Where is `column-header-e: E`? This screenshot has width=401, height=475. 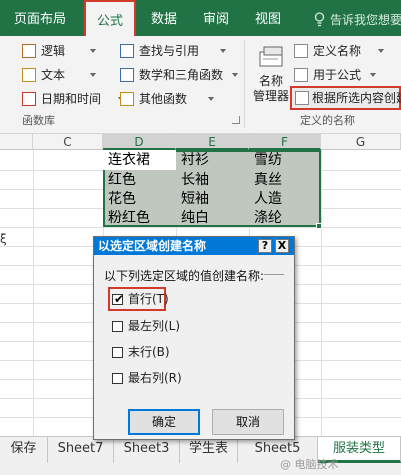 column-header-e: E is located at coordinates (212, 142).